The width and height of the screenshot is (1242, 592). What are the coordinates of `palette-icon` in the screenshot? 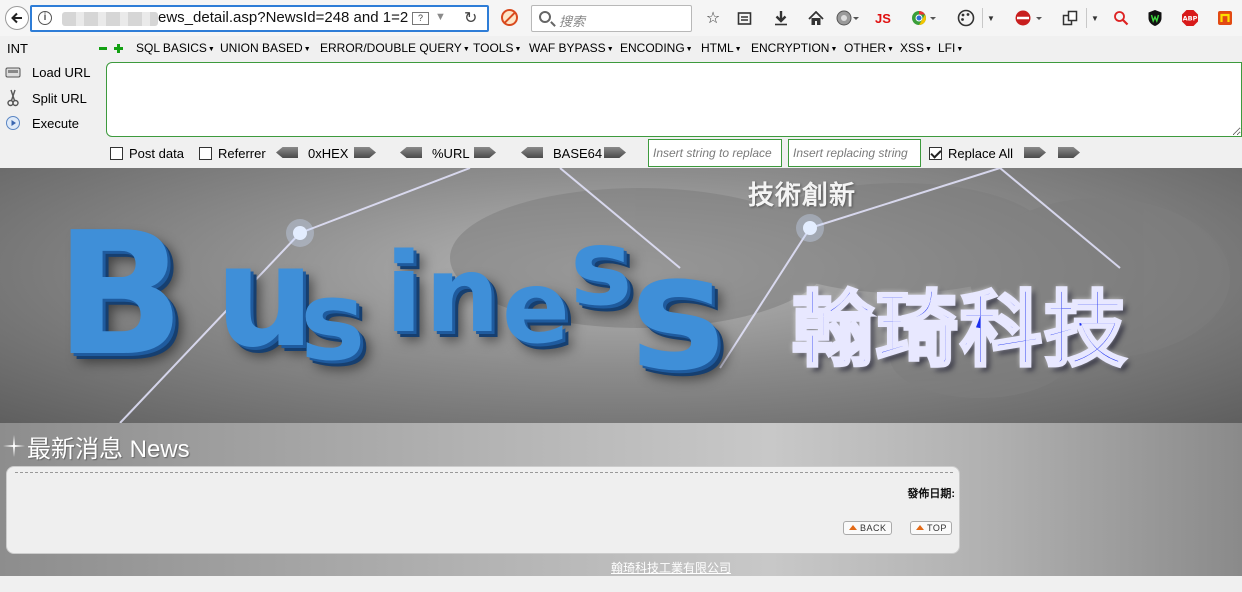 It's located at (966, 18).